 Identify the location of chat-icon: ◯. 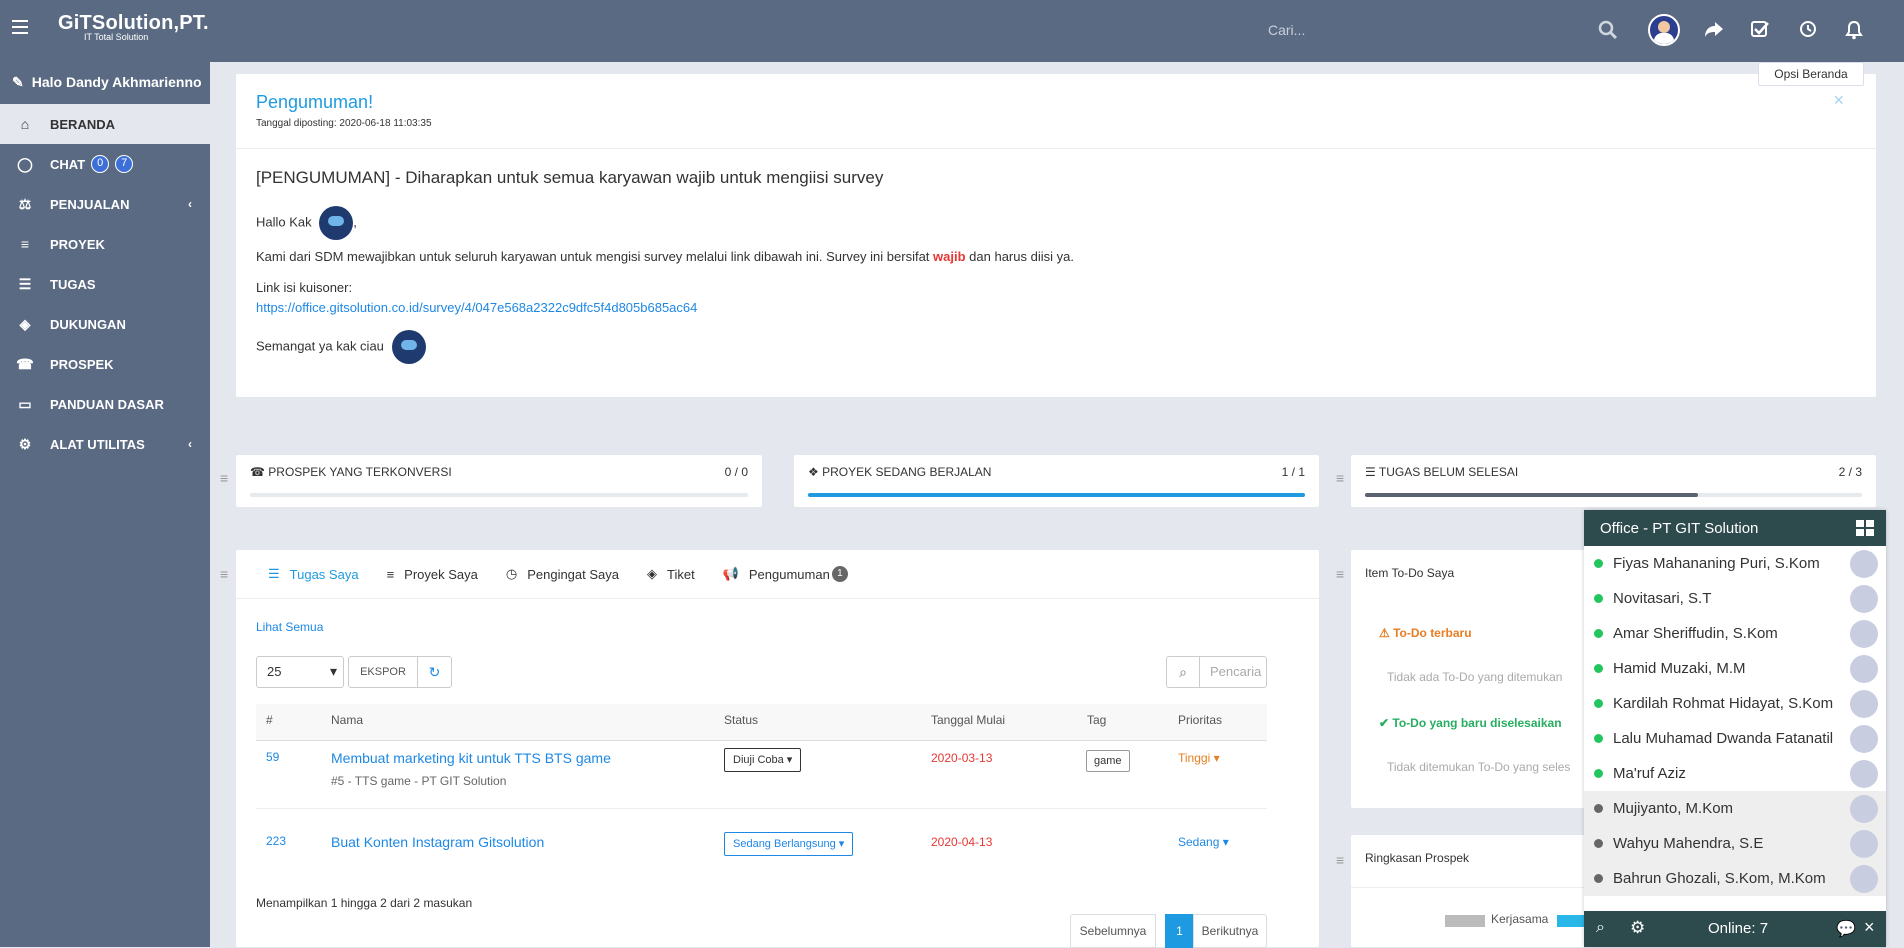
(25, 163).